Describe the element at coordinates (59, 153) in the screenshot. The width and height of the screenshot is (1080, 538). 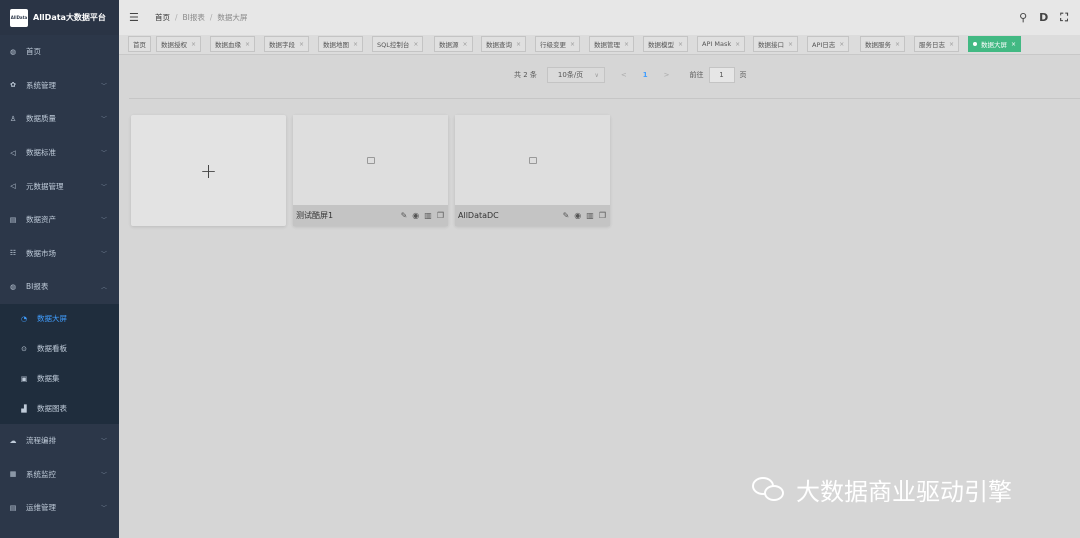
I see `sidebar-item-standard: ◁ 数据标准 ﹀` at that location.